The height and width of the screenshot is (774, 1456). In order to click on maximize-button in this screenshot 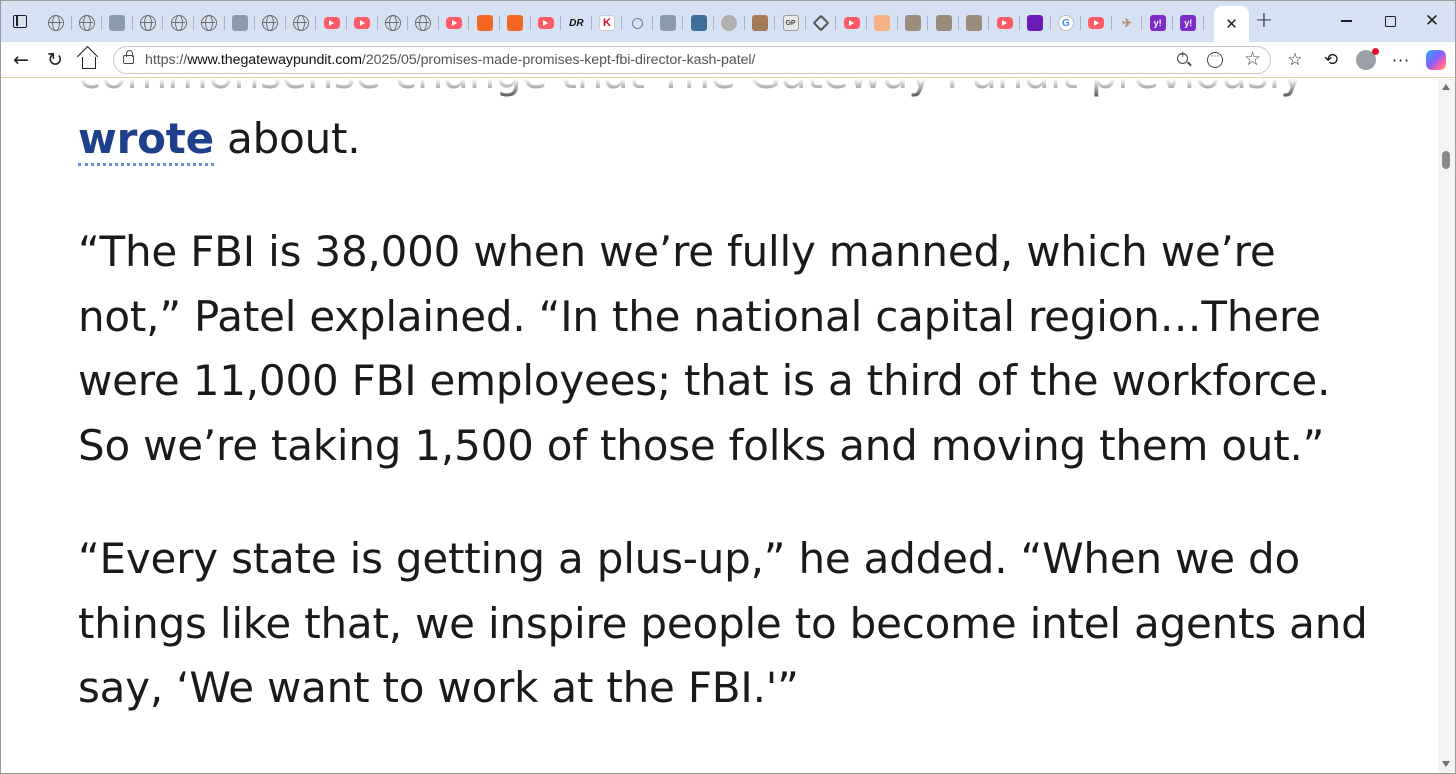, I will do `click(1390, 21)`.